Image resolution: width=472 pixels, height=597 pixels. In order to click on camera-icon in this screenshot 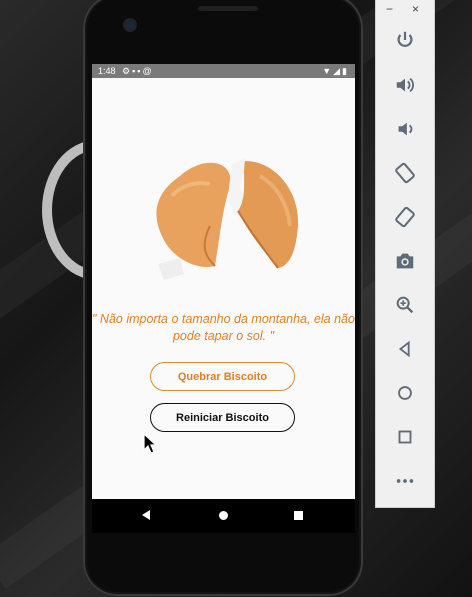, I will do `click(405, 261)`.